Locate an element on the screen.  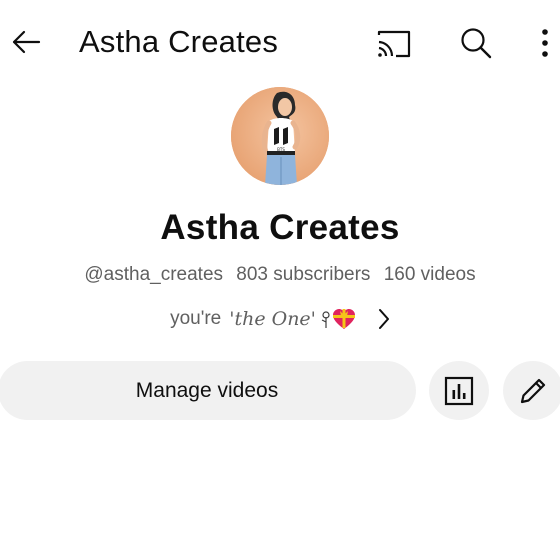
rose-icon is located at coordinates (325, 319).